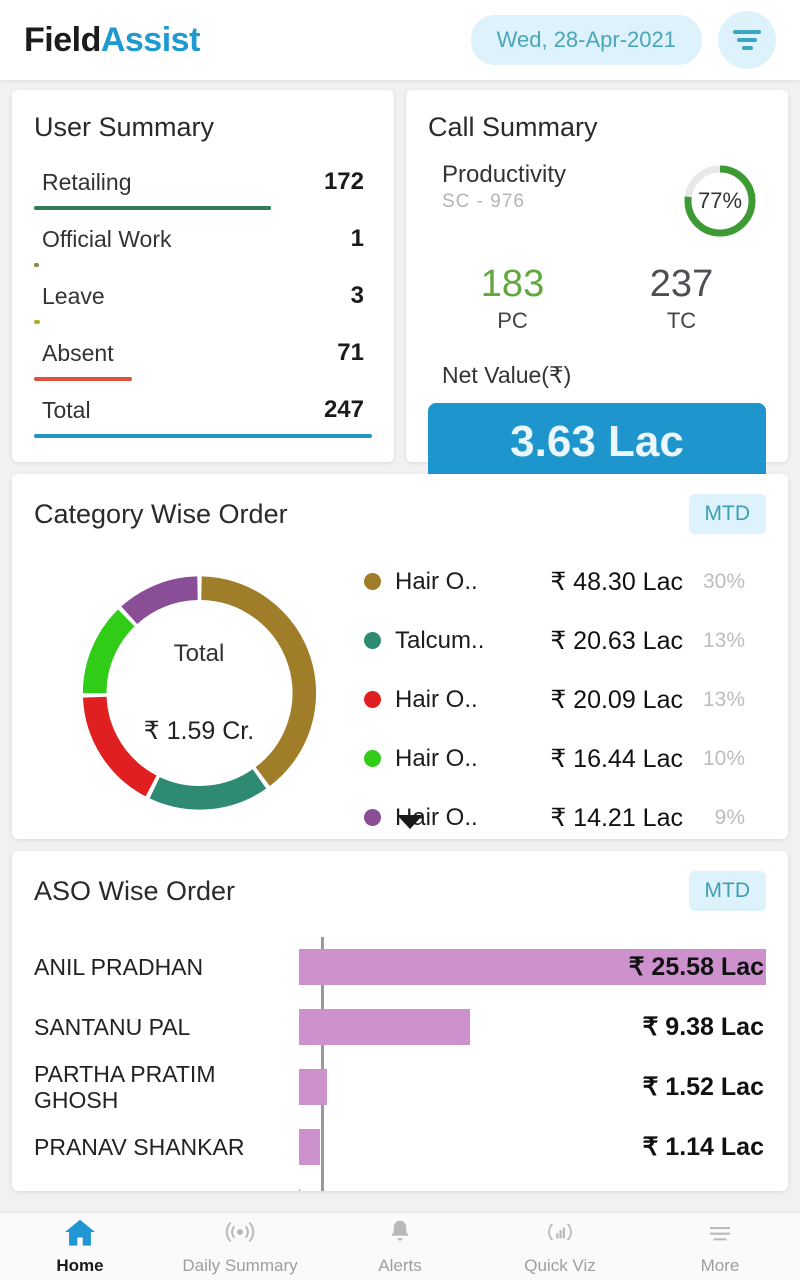 The width and height of the screenshot is (800, 1280). Describe the element at coordinates (586, 40) in the screenshot. I see `date-selector: Wed, 28-Apr-2021` at that location.